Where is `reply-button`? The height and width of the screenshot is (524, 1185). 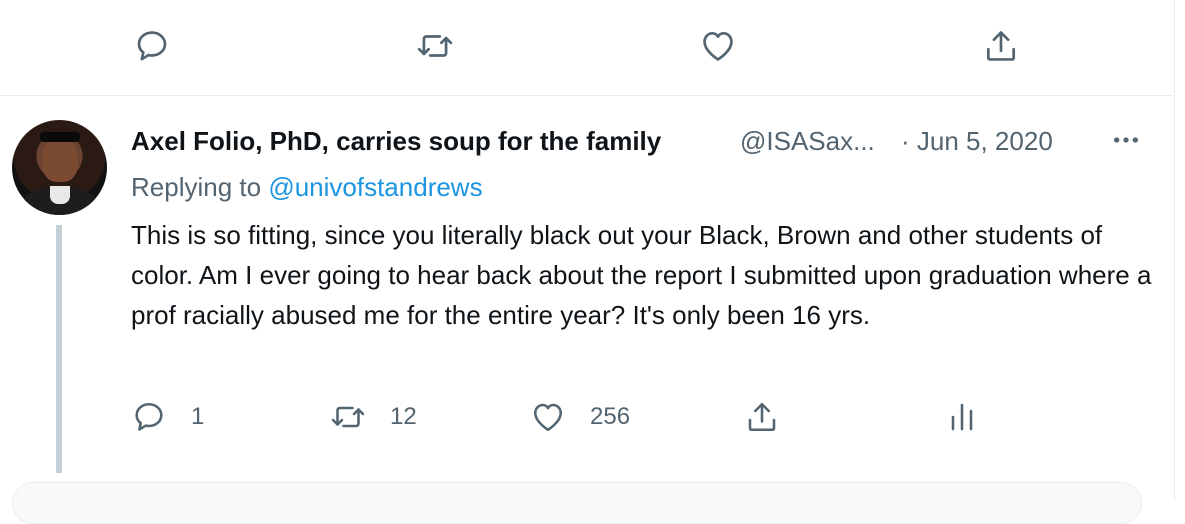
reply-button is located at coordinates (152, 46).